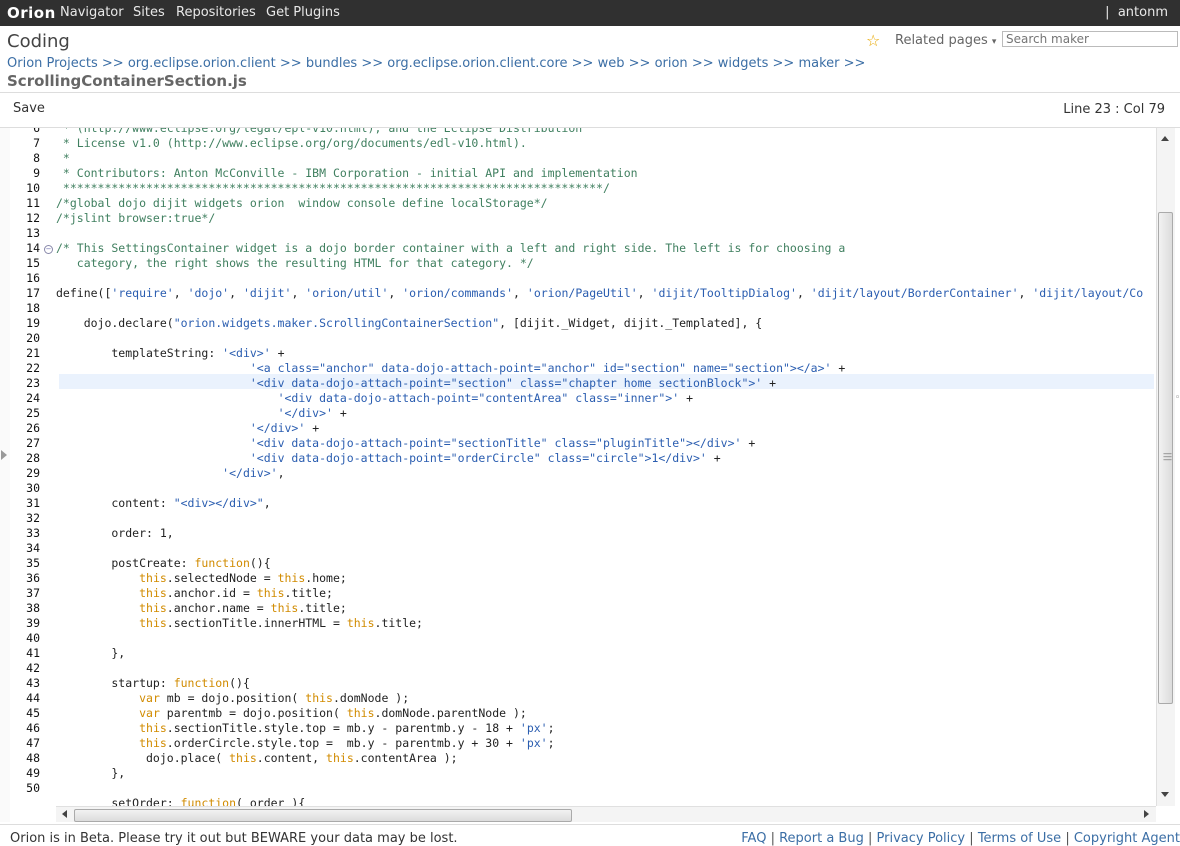 The height and width of the screenshot is (846, 1180). Describe the element at coordinates (33, 278) in the screenshot. I see `line-number: 16` at that location.